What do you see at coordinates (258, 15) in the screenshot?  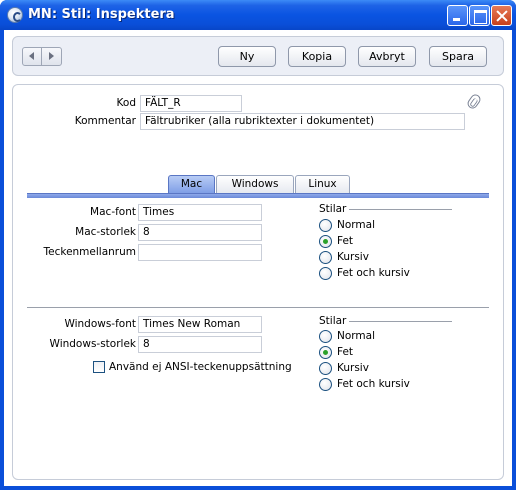 I see `title-bar: MN: Stil: Inspektera` at bounding box center [258, 15].